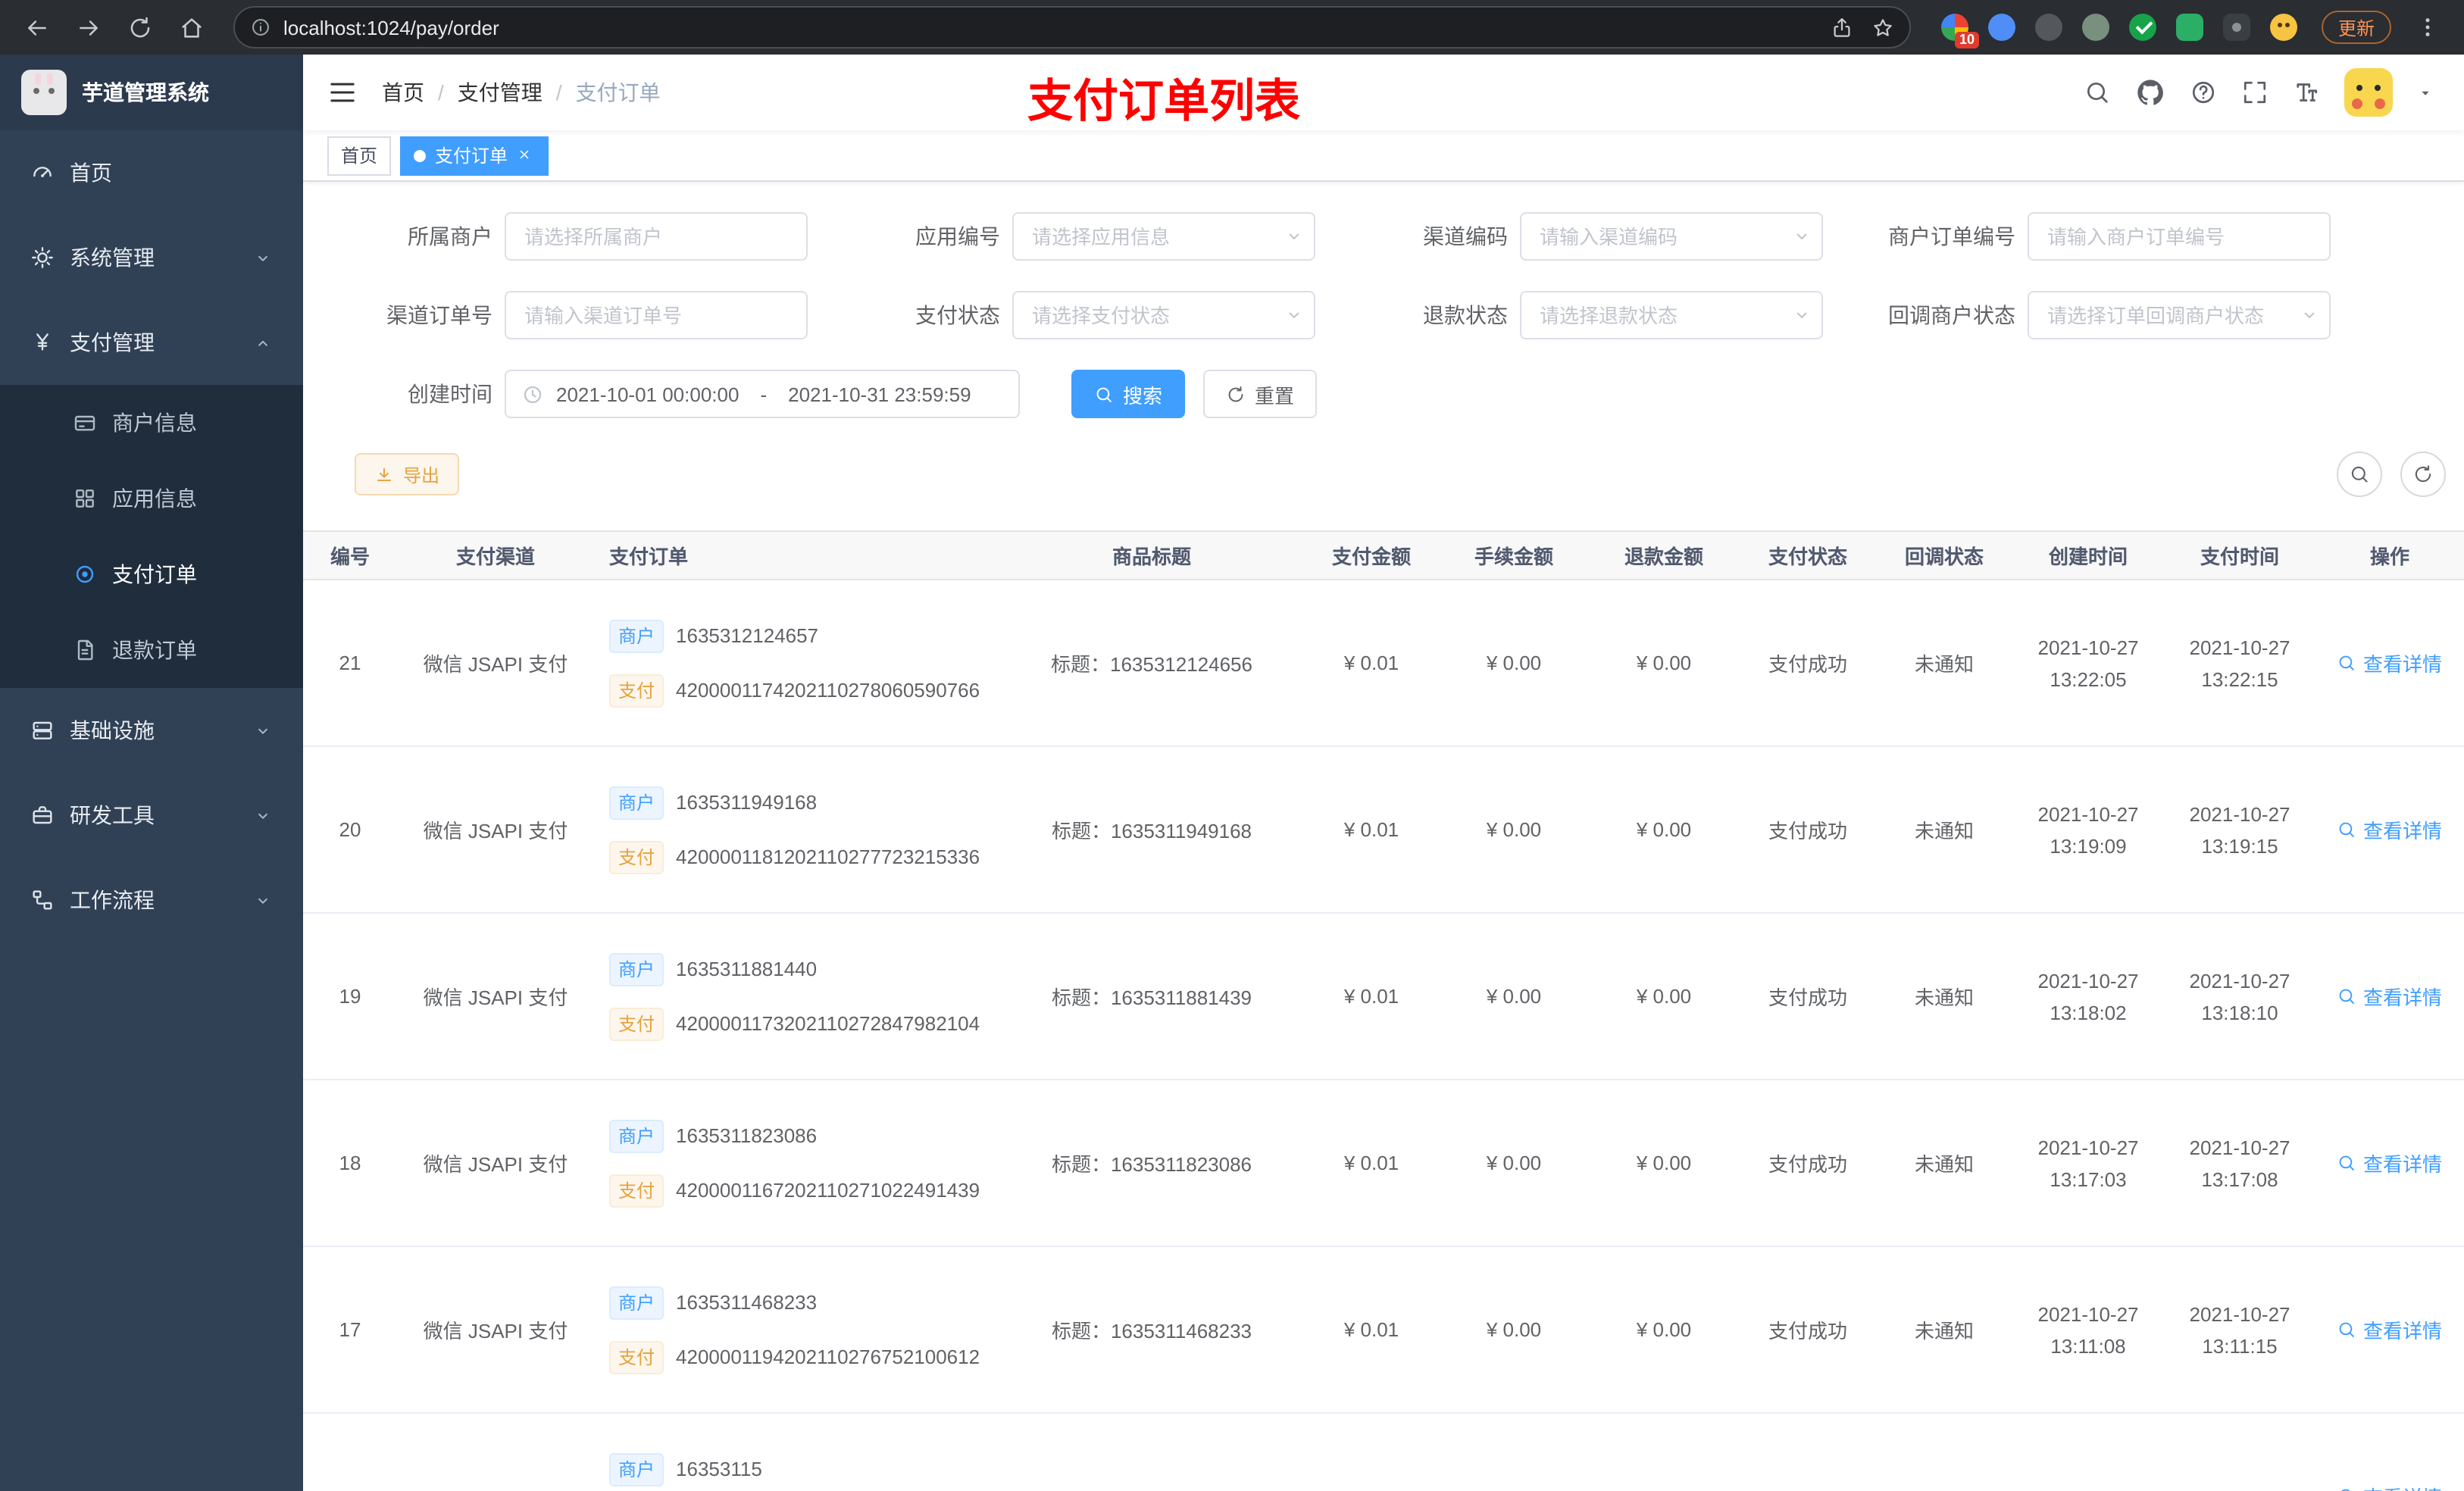  I want to click on date-range-end: 2021-10-31 23:59:59, so click(879, 394).